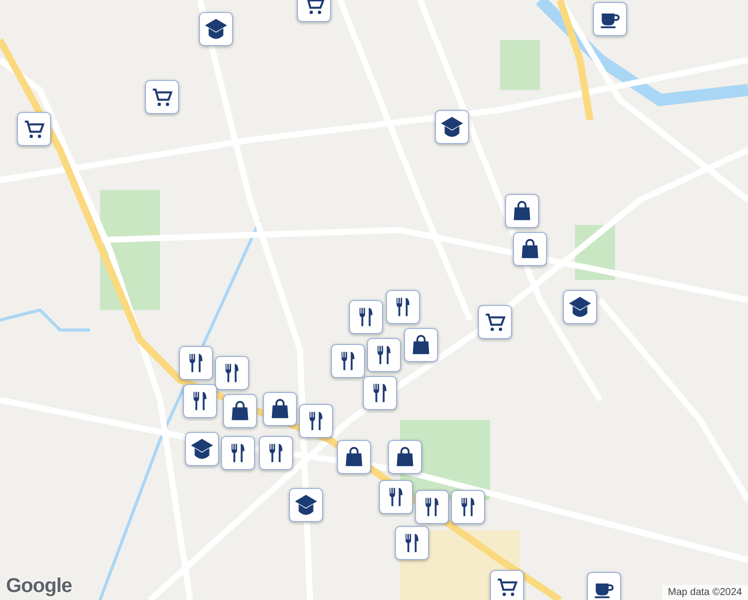 This screenshot has height=600, width=748. I want to click on map-attribution: Map data ©2024, so click(705, 592).